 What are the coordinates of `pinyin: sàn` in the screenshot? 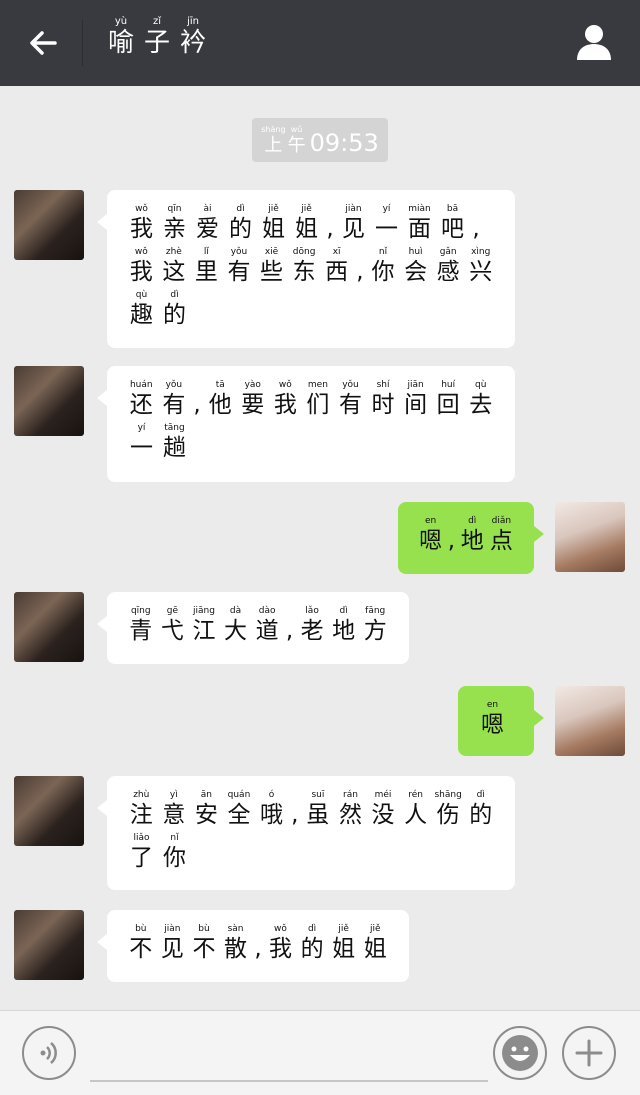 It's located at (235, 929).